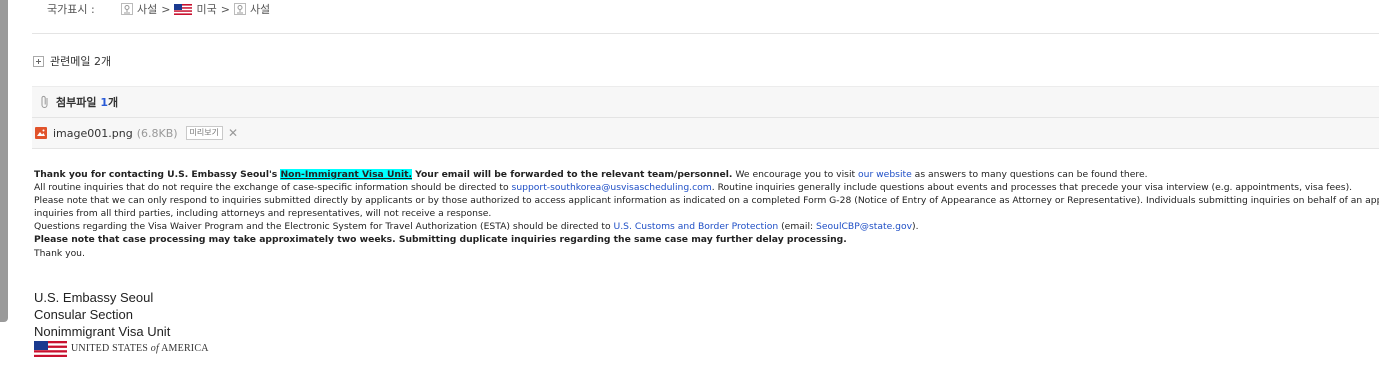 The height and width of the screenshot is (378, 1379). I want to click on attachment-count-suffix: 개, so click(113, 102).